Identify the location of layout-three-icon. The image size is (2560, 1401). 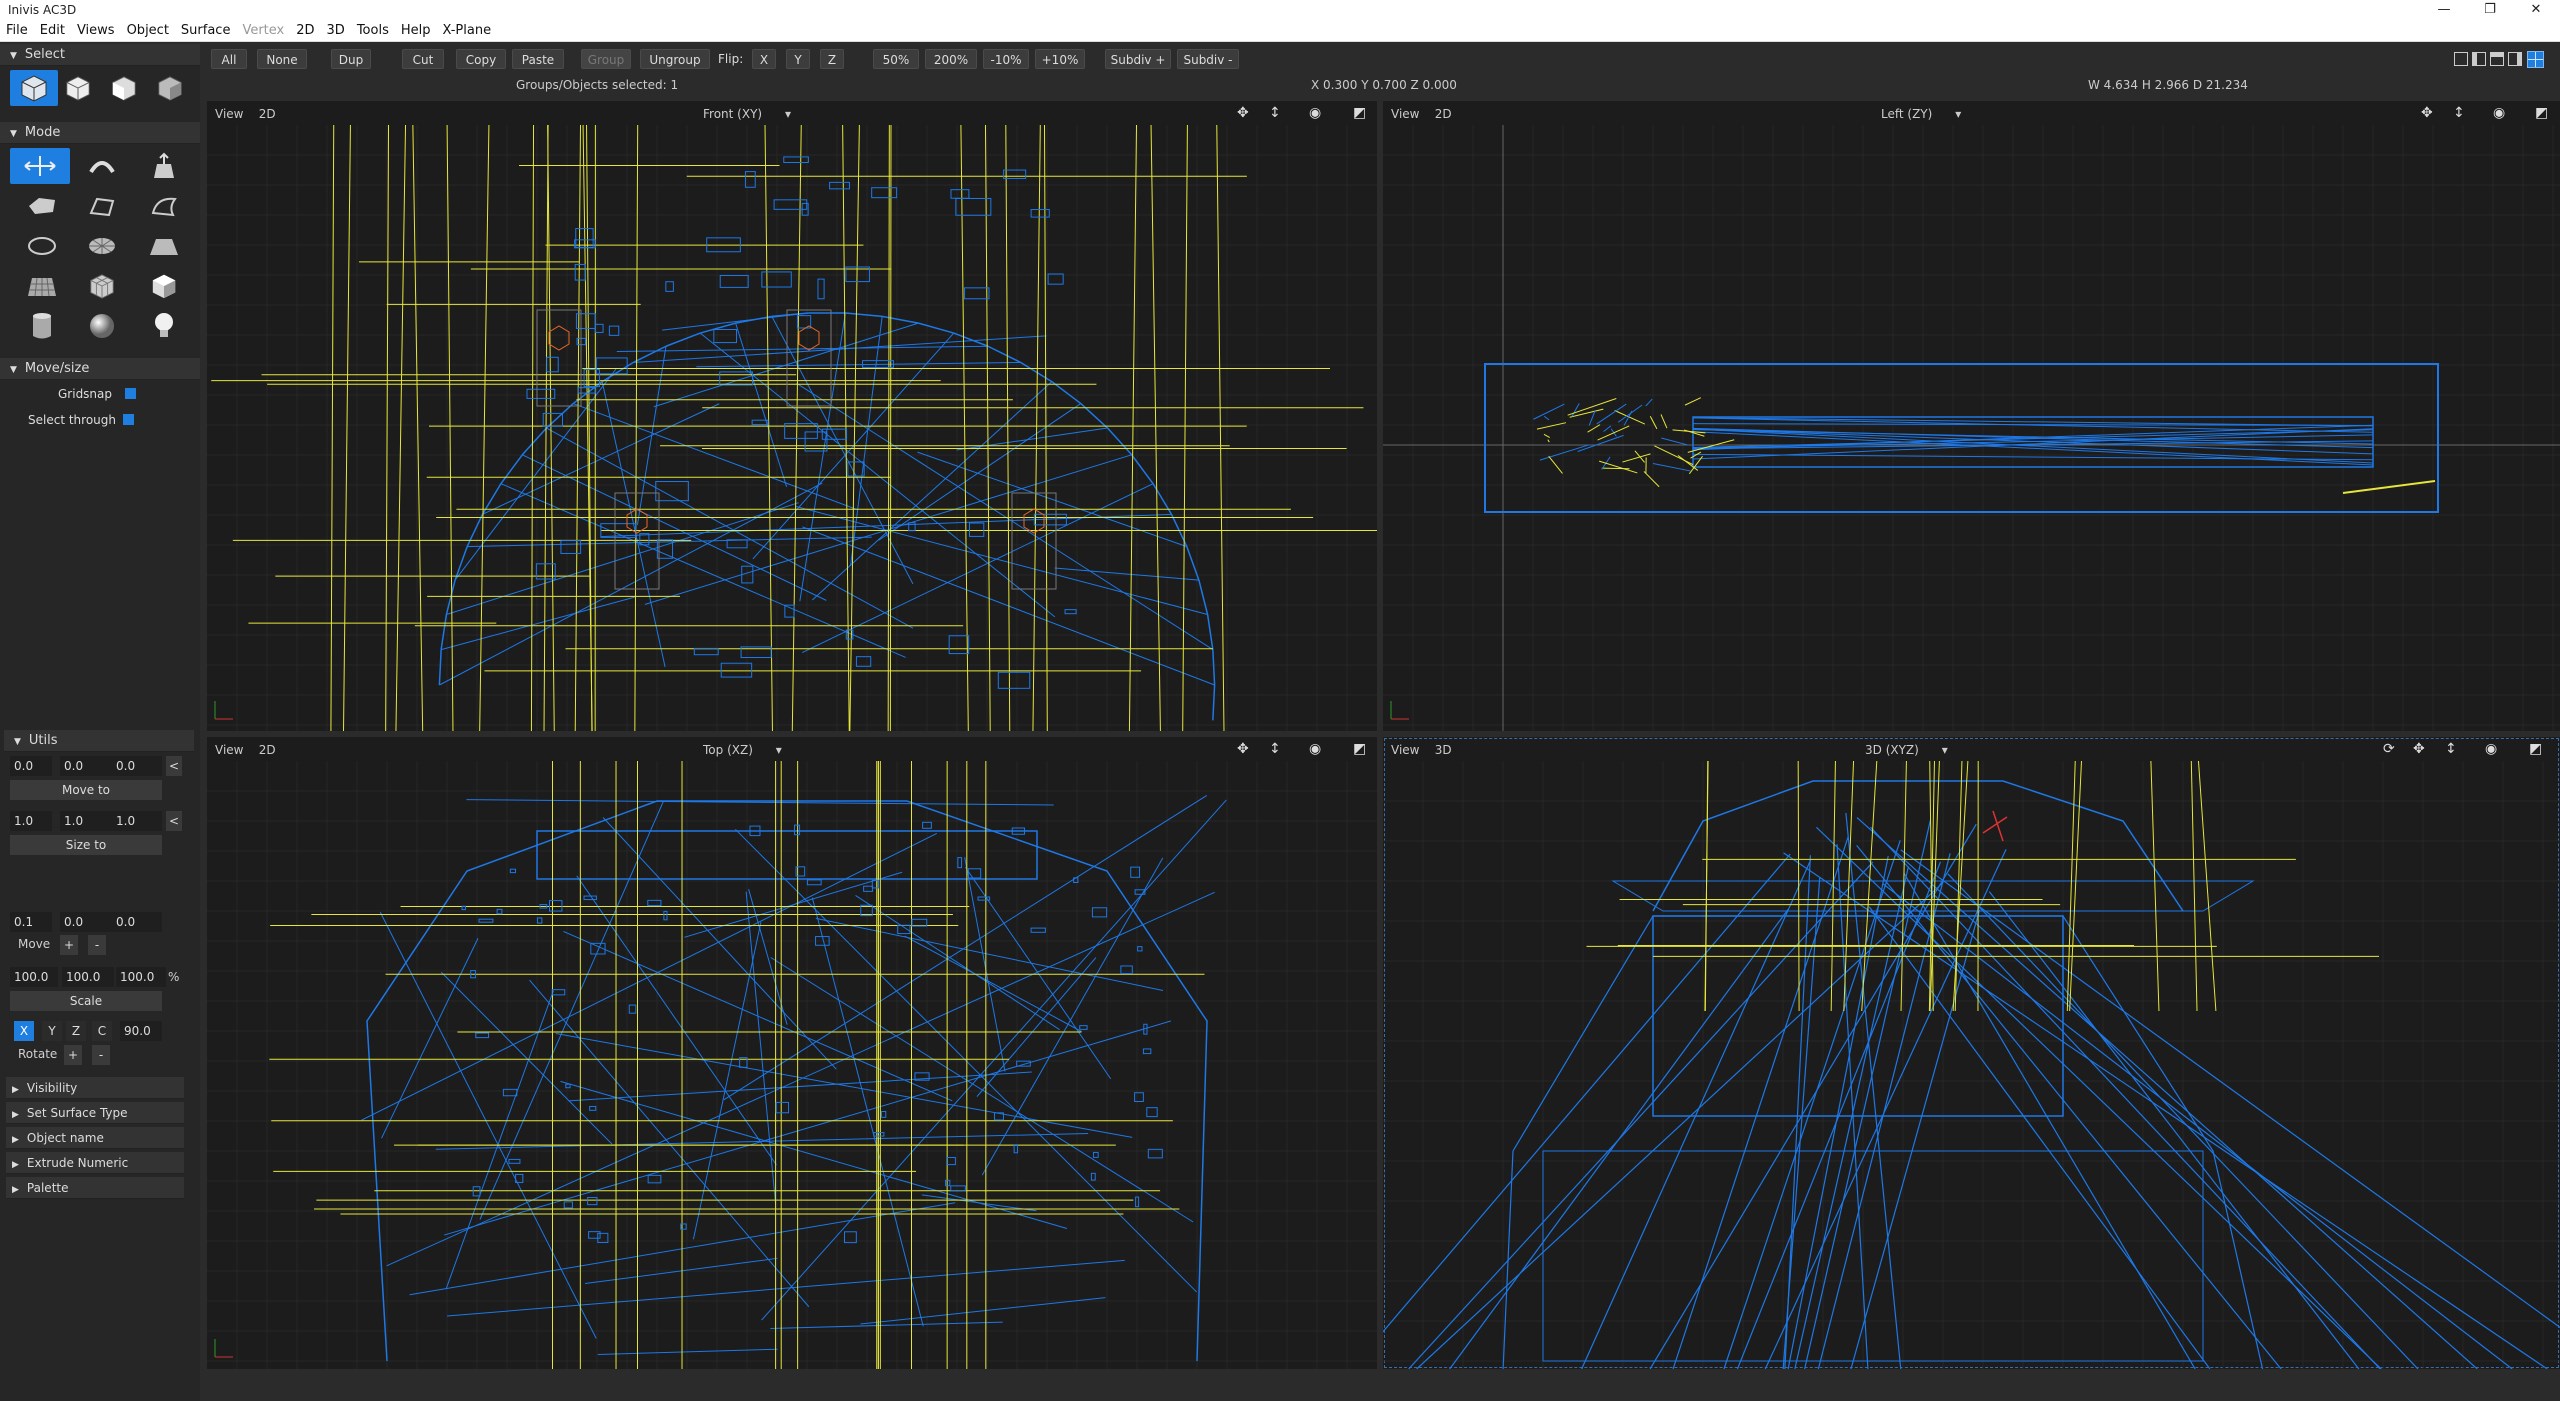
(2497, 59).